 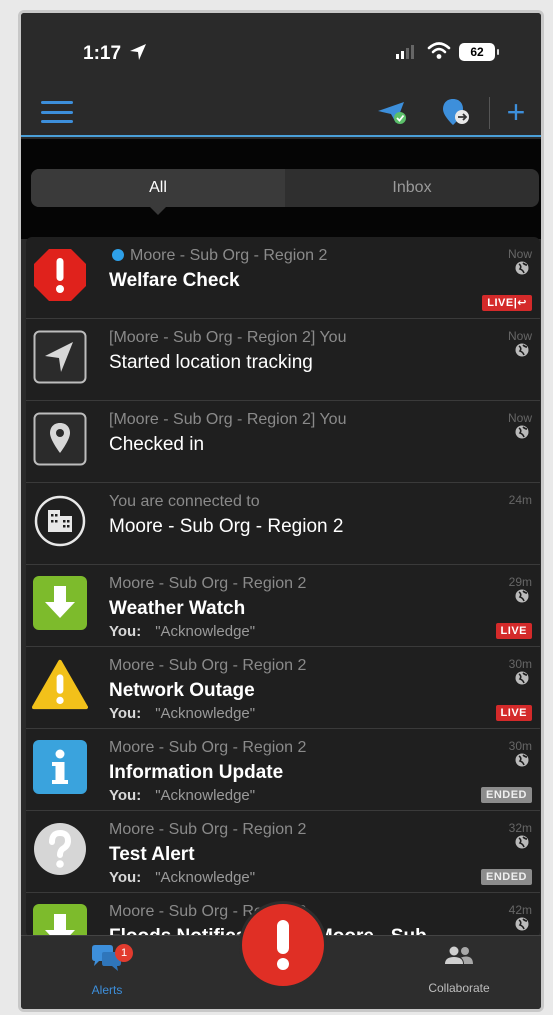 I want to click on yellow-warning-icon, so click(x=60, y=685).